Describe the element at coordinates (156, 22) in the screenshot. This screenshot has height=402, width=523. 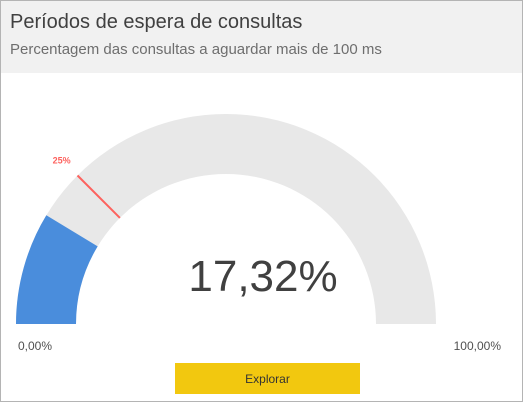
I see `card-title: Períodos de espera de consultas` at that location.